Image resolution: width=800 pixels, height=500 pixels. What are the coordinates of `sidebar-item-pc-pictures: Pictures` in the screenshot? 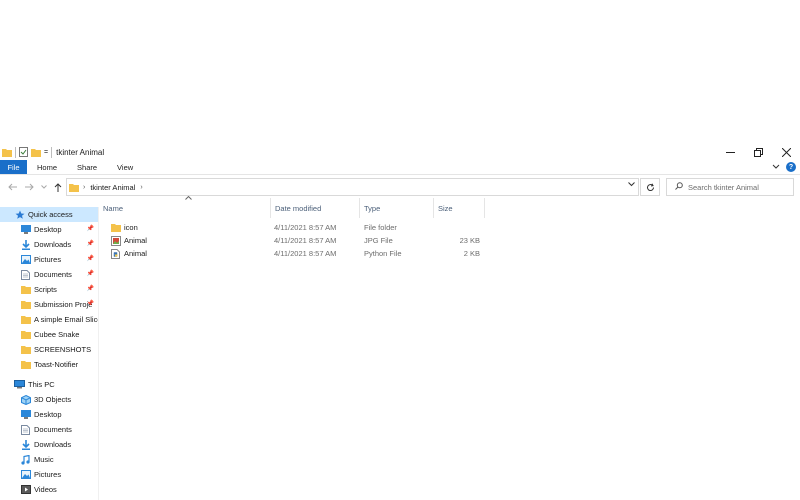 It's located at (49, 474).